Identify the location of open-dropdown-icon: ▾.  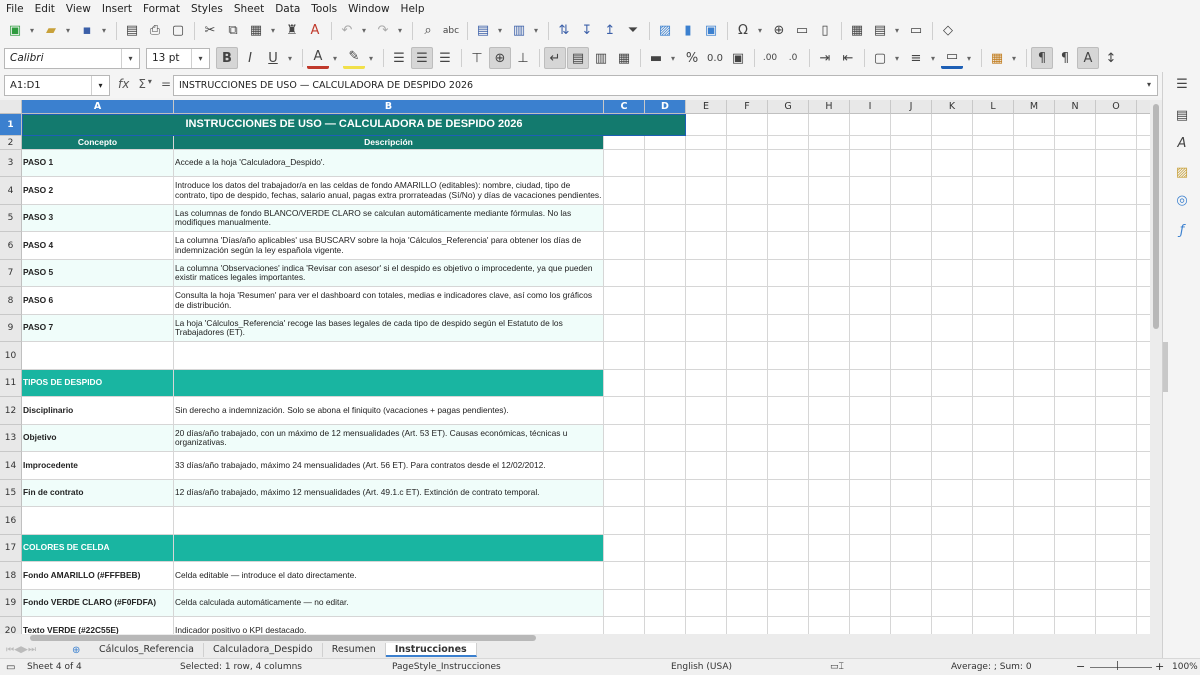
(68, 31).